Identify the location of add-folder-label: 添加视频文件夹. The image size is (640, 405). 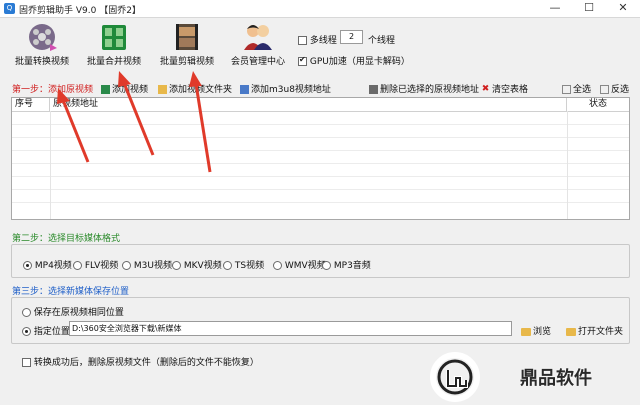
(201, 90).